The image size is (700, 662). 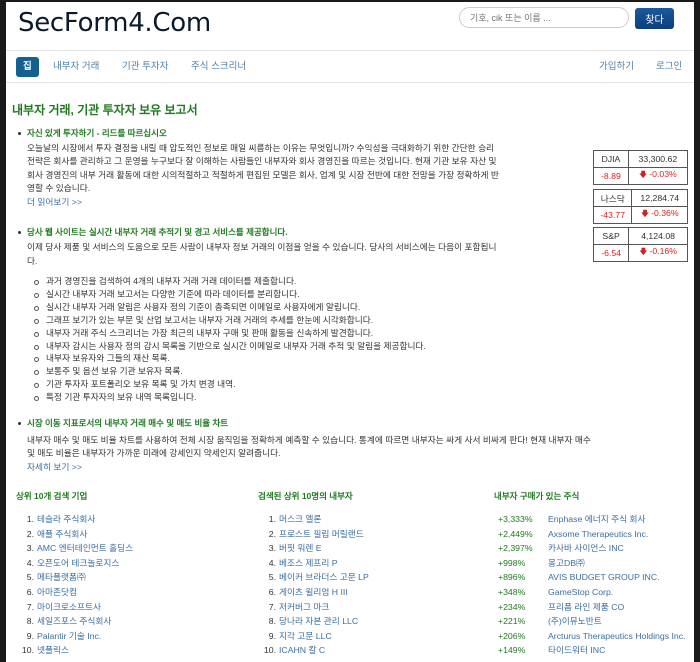 I want to click on index-nasdaq: 나스닥 12,284.74 -43.77 🡇 -0.36%, so click(x=640, y=206).